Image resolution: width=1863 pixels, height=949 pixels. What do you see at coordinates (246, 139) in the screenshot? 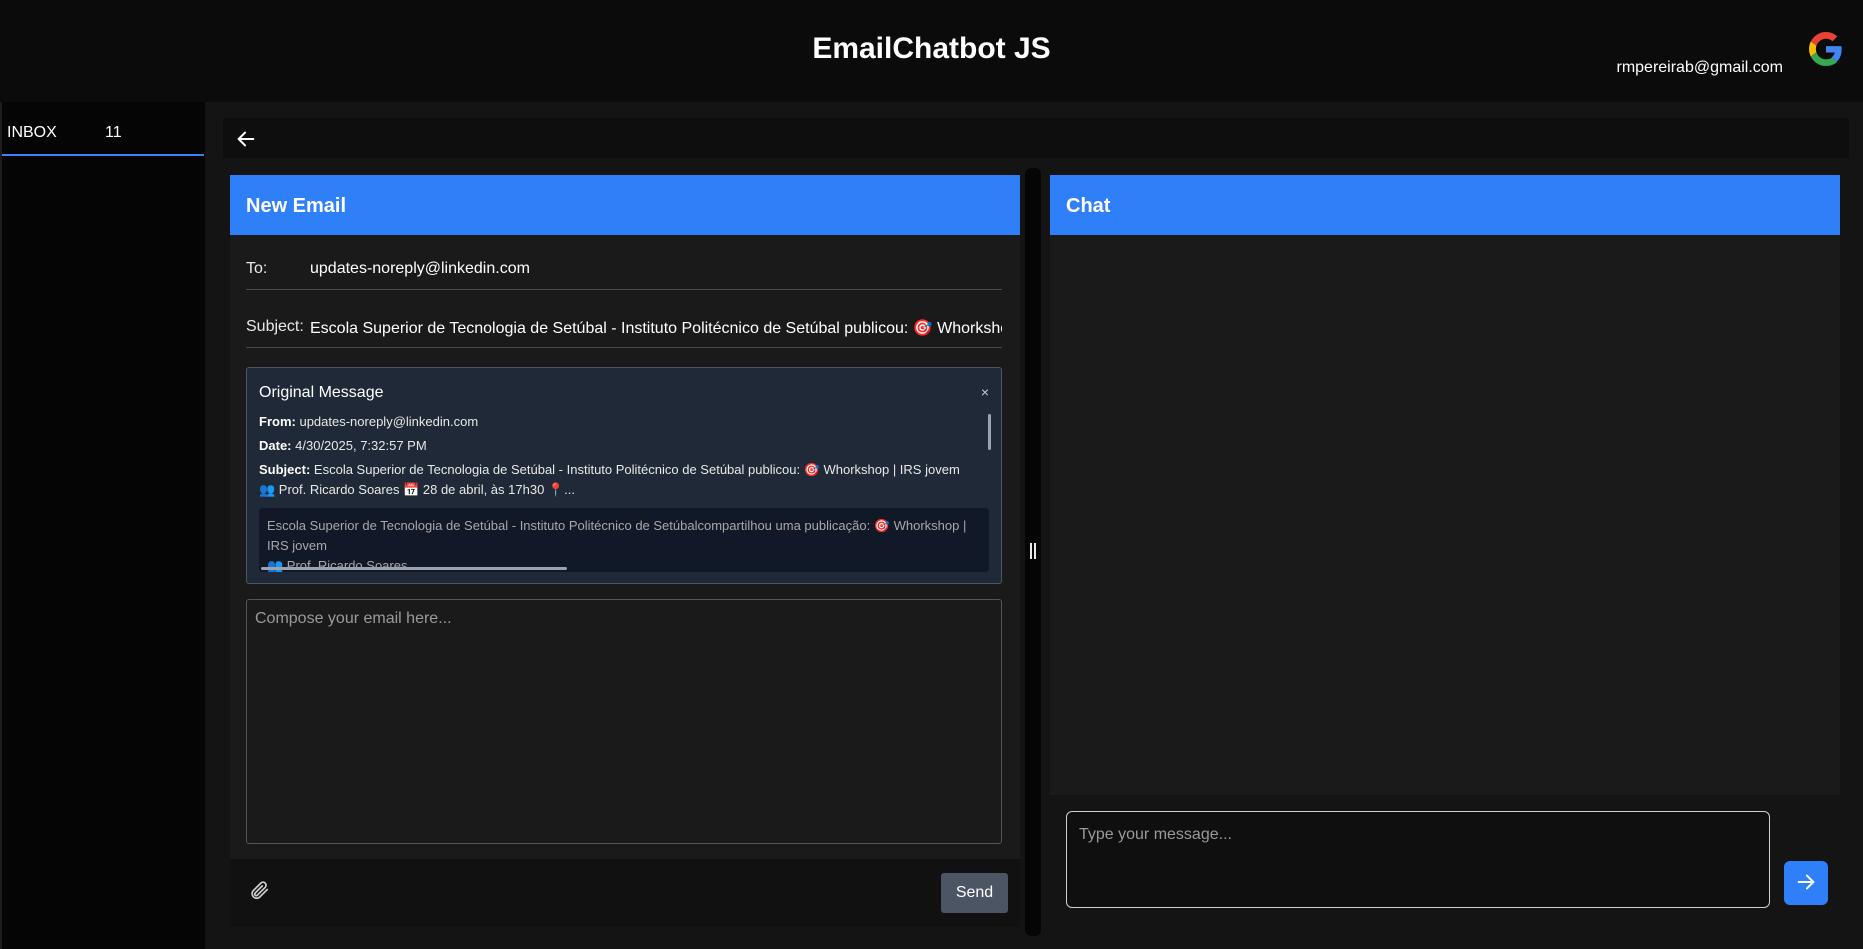
I see `arrow-left-icon` at bounding box center [246, 139].